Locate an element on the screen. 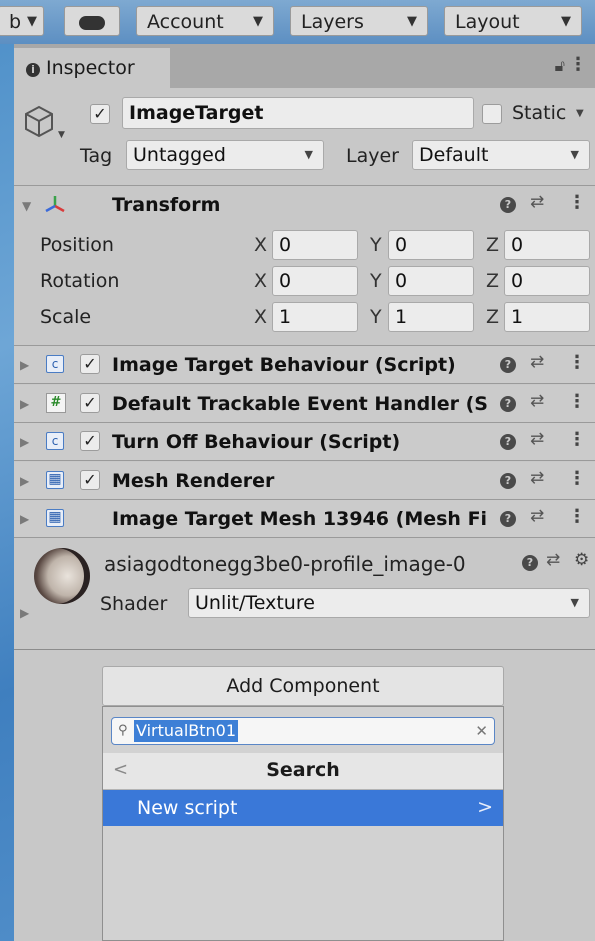 The height and width of the screenshot is (941, 595). search-results-title: Search is located at coordinates (303, 770).